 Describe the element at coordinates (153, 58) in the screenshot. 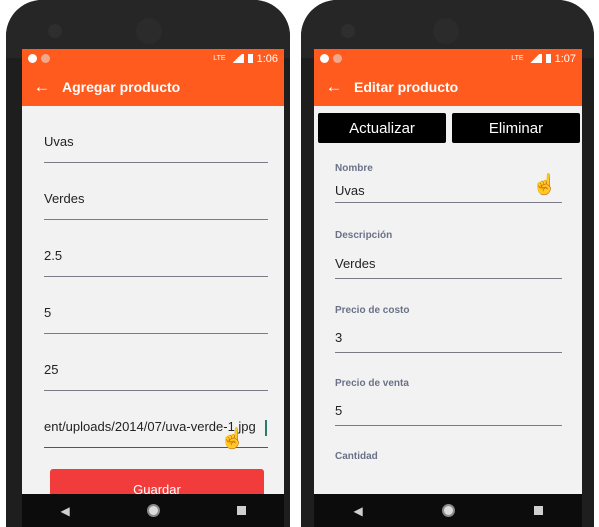

I see `status-bar: LTE 1:06` at that location.